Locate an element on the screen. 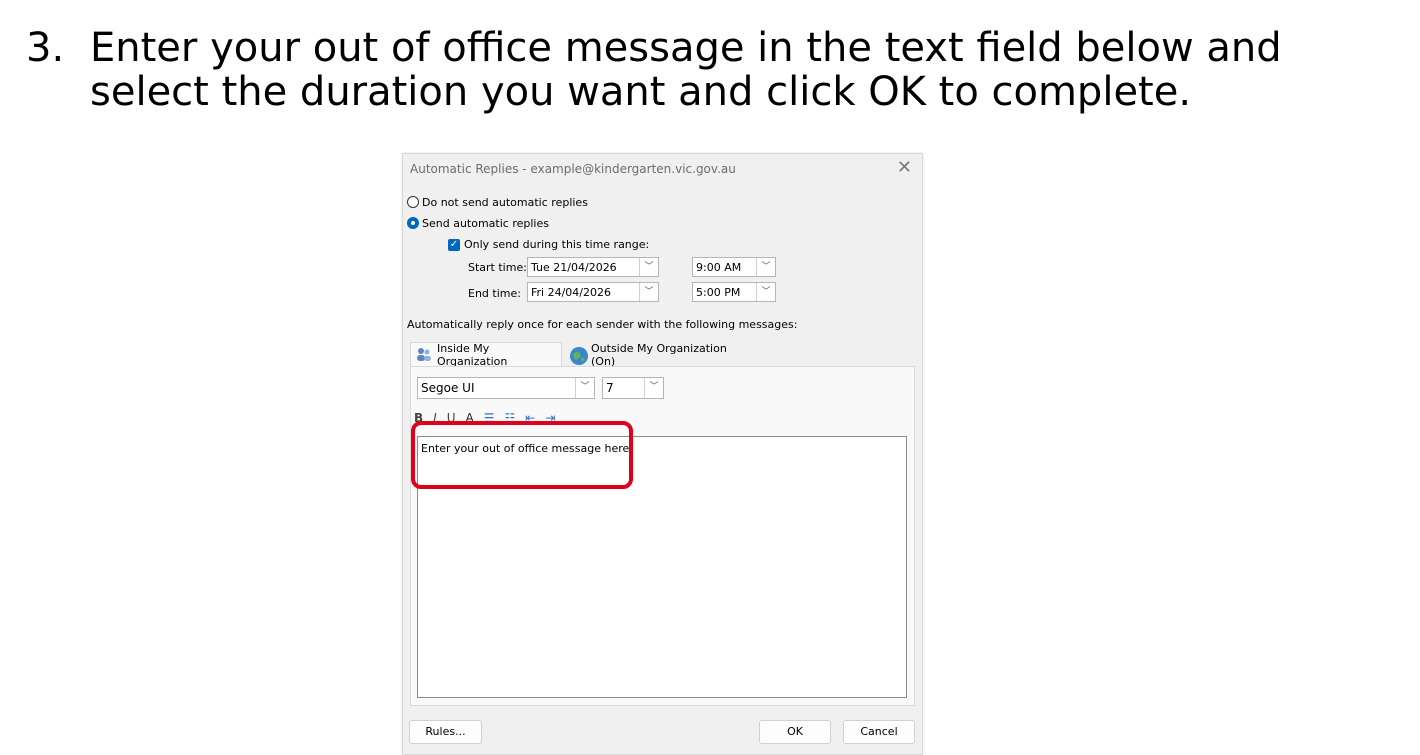 The image size is (1420, 755). tab-inside-label: Inside My Organization is located at coordinates (472, 354).